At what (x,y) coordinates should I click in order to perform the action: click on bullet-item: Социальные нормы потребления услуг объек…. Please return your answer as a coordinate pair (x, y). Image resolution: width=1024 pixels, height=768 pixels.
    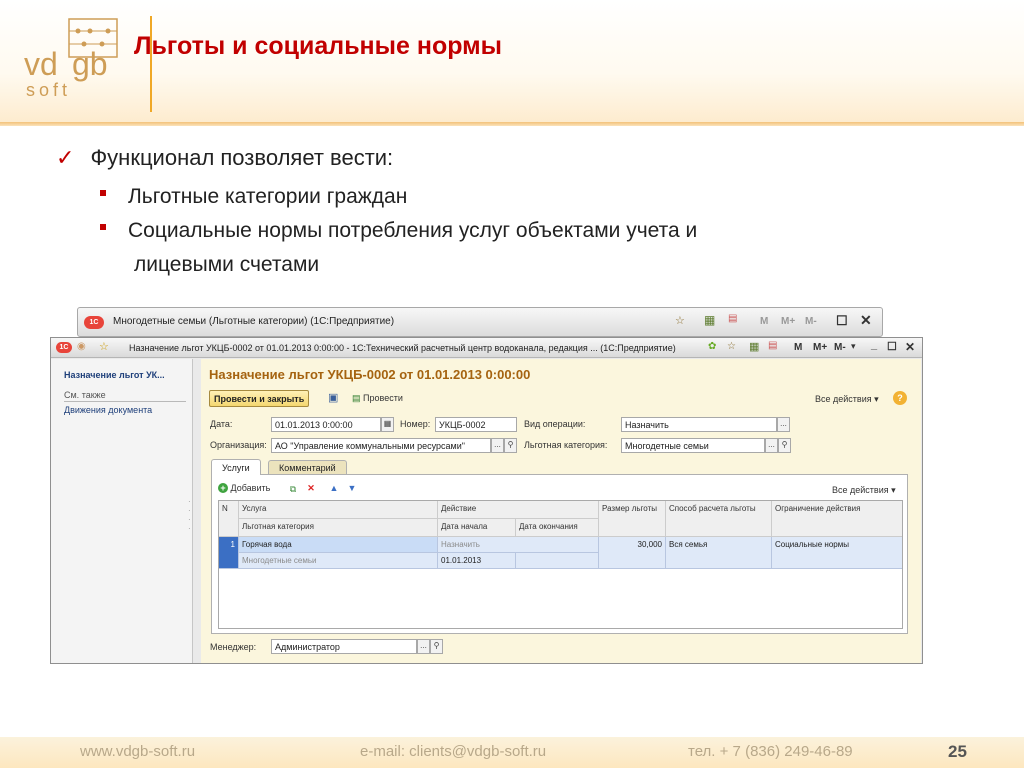
    Looking at the image, I should click on (398, 231).